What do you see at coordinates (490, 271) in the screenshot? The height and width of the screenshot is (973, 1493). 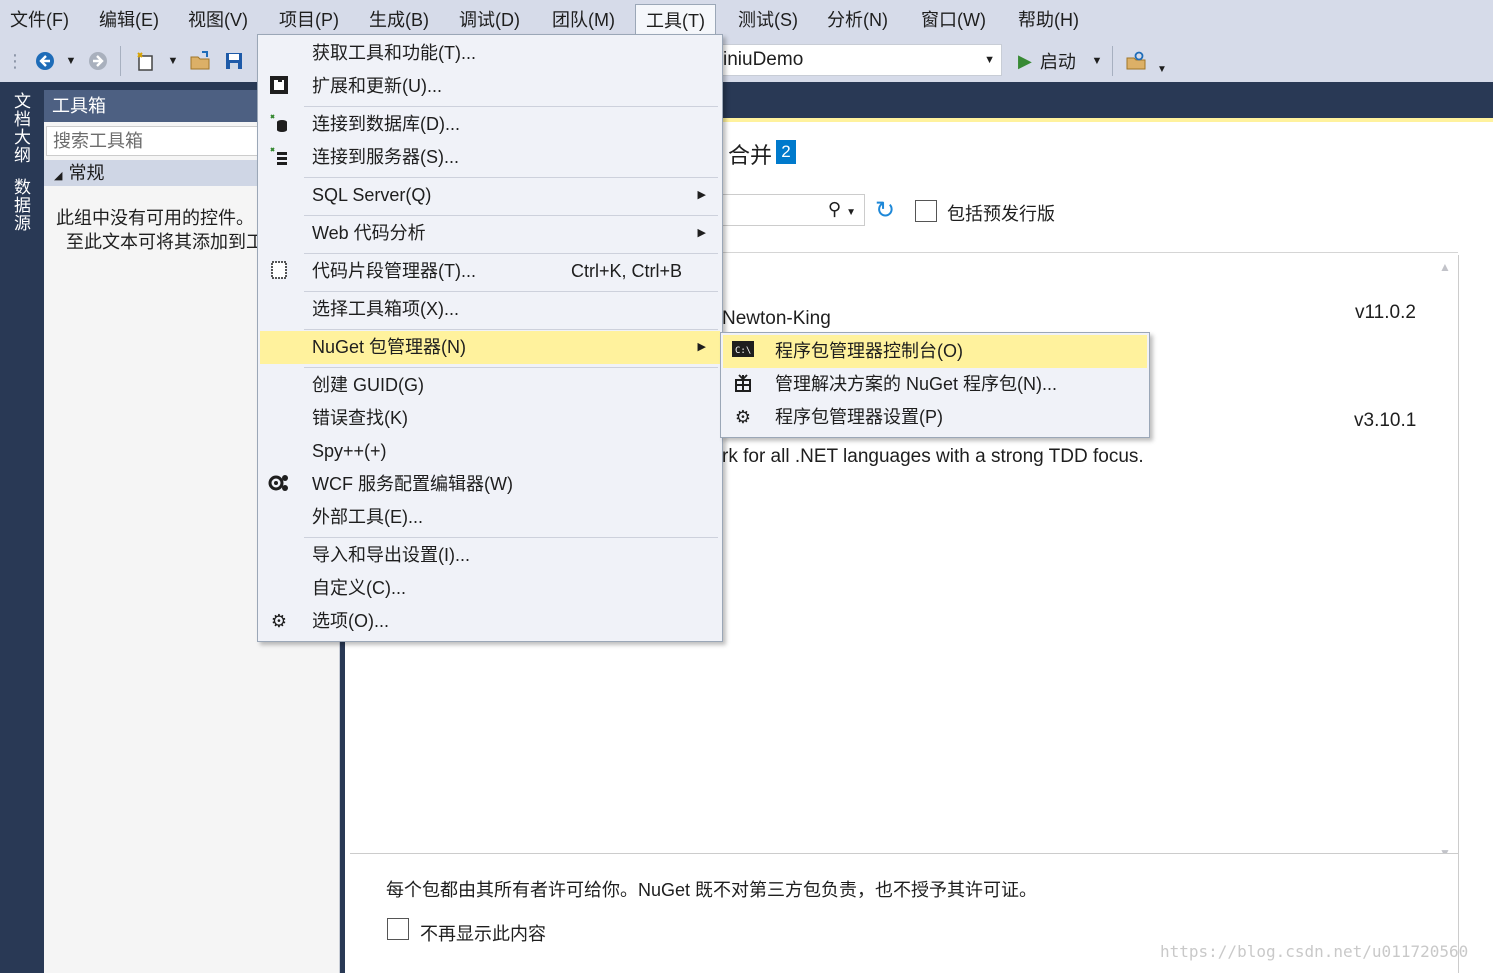 I see `menu-item-snippets-manager: 代码片段管理器(T)... Ctrl+K, Ctrl+B` at bounding box center [490, 271].